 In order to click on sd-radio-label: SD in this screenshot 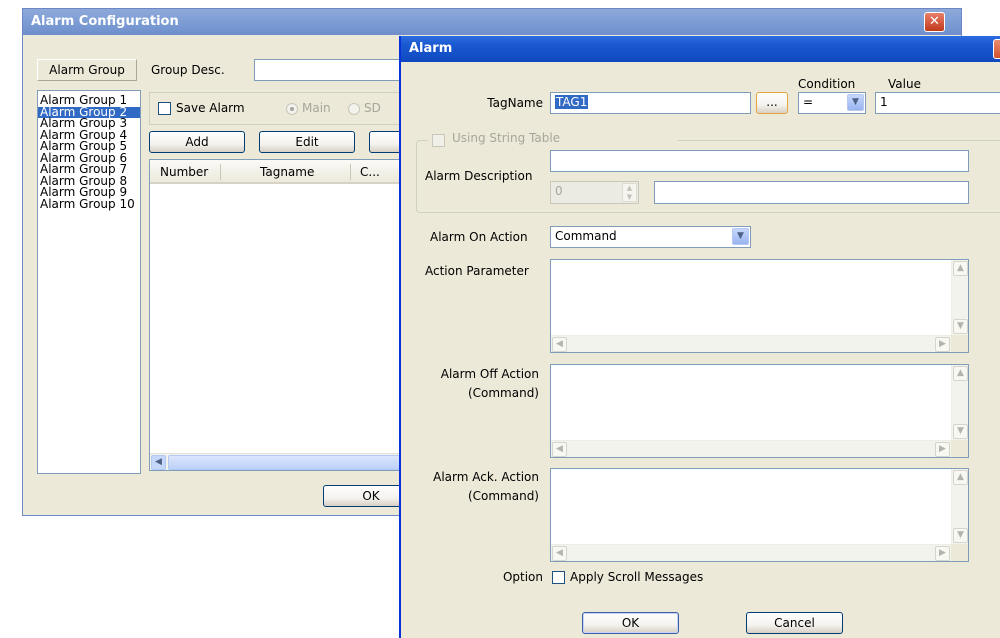, I will do `click(372, 108)`.